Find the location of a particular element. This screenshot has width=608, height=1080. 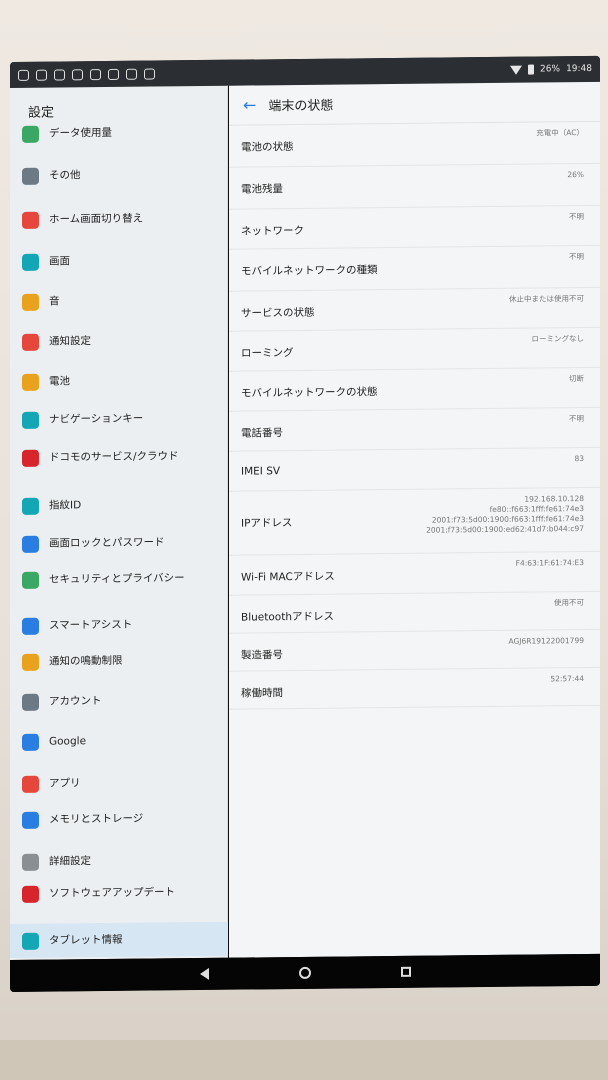

status-row: モバイルネットワークの状態 切断 is located at coordinates (414, 389).